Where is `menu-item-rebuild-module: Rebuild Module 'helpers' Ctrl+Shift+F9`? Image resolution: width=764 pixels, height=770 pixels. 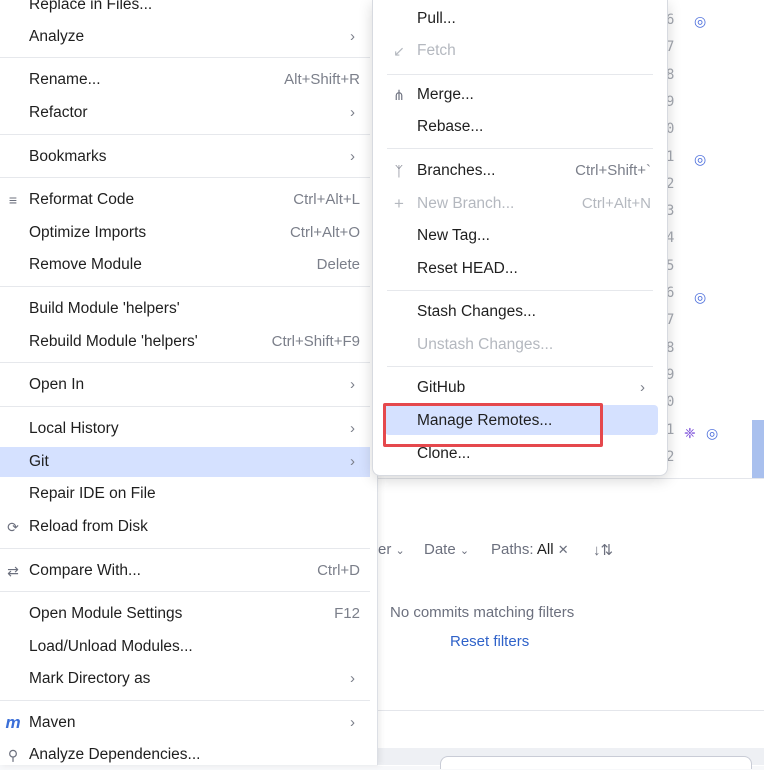 menu-item-rebuild-module: Rebuild Module 'helpers' Ctrl+Shift+F9 is located at coordinates (188, 342).